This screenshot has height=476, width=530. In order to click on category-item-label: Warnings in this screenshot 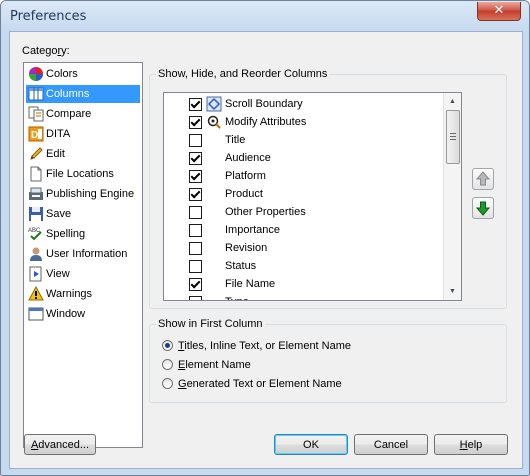, I will do `click(69, 294)`.